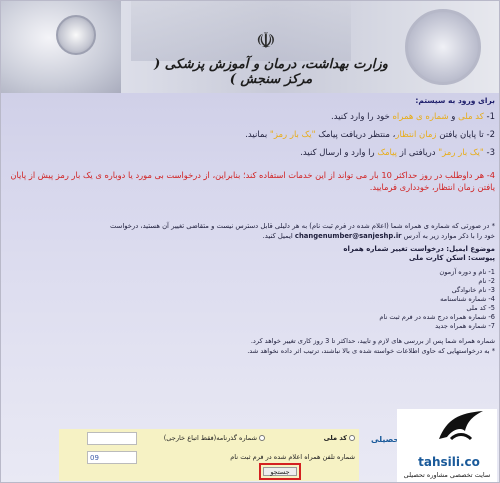 The height and width of the screenshot is (483, 500). I want to click on step-text: تا پایان یافتن, so click(460, 135).